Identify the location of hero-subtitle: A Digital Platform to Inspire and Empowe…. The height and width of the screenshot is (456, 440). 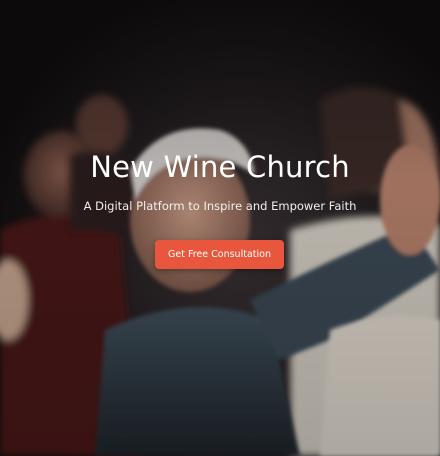
(220, 206).